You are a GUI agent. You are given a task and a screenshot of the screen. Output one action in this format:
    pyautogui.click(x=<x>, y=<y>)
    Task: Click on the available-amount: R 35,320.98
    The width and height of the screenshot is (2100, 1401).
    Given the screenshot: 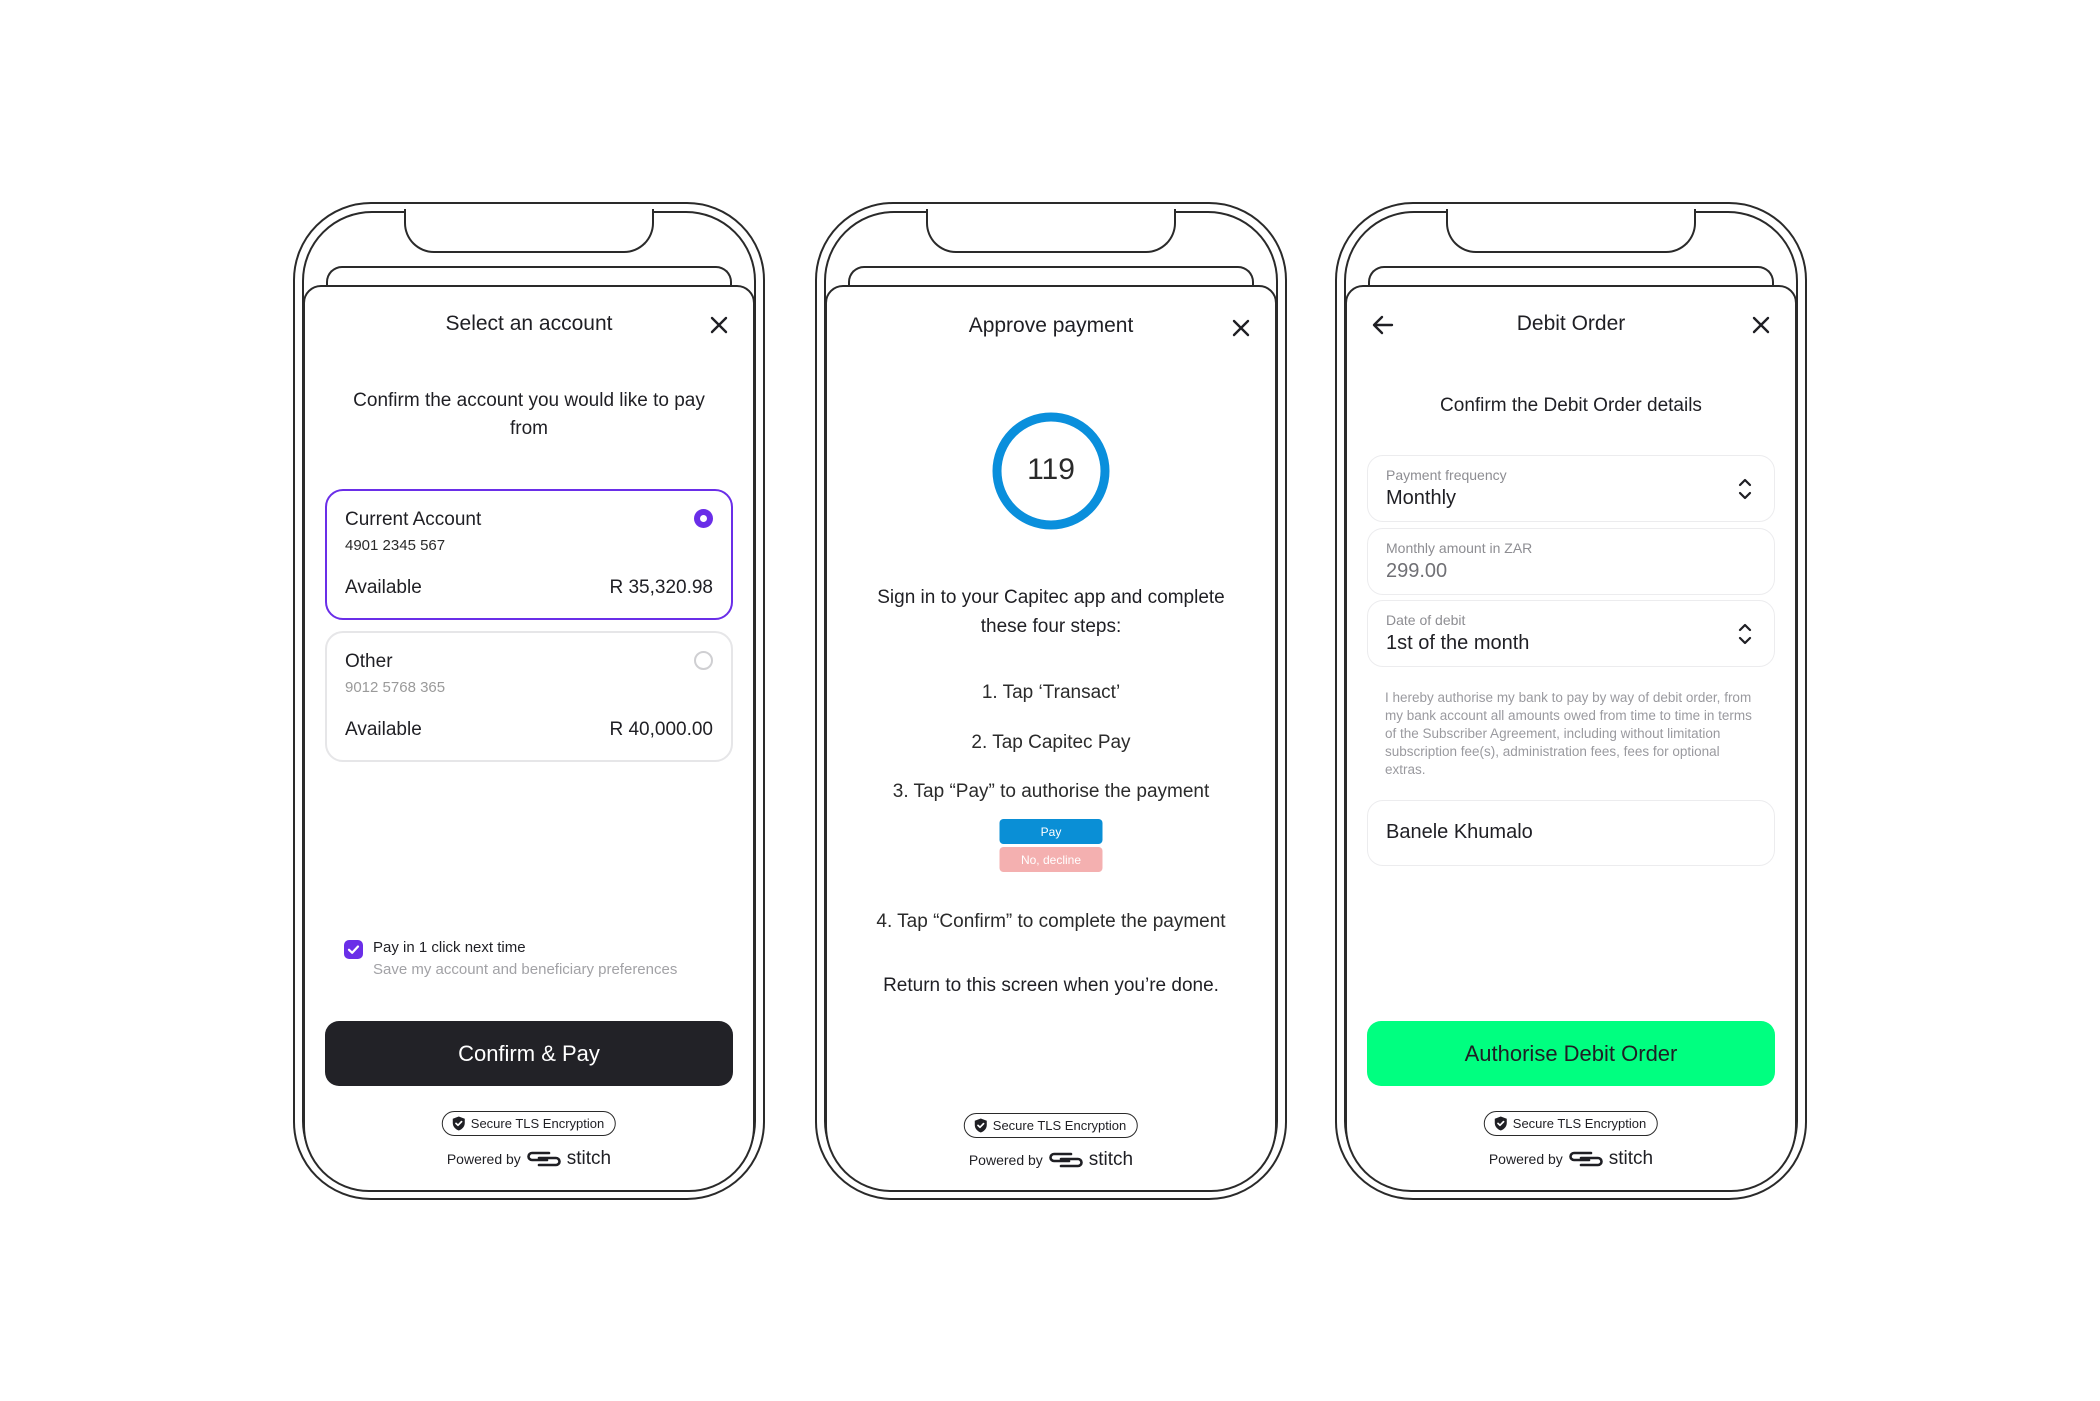 What is the action you would take?
    pyautogui.click(x=661, y=587)
    